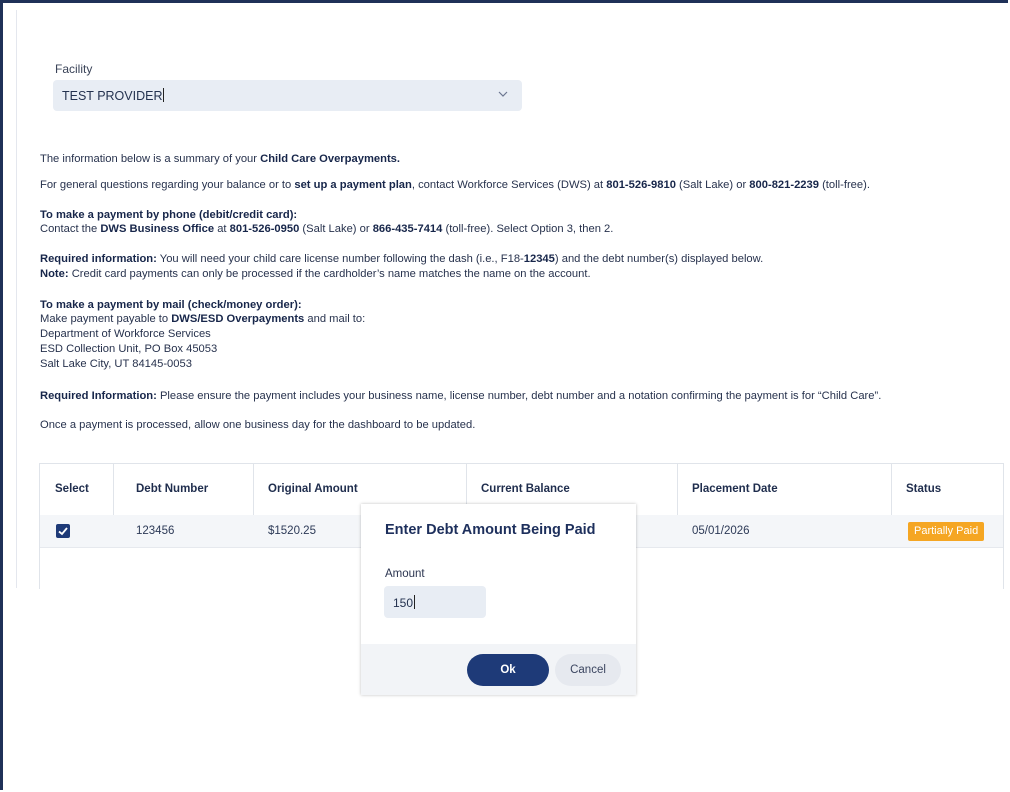  I want to click on amount-input: 150, so click(435, 602).